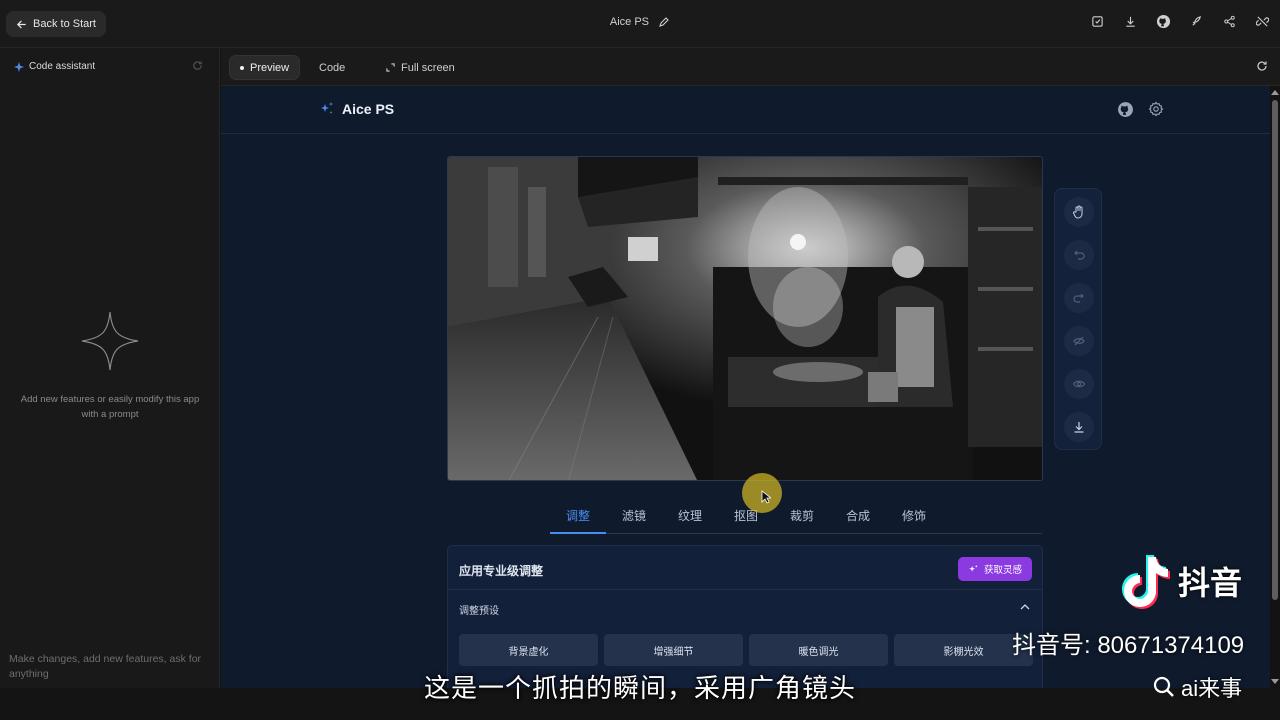 This screenshot has width=1280, height=720. I want to click on douyin-logo-icon, so click(1146, 582).